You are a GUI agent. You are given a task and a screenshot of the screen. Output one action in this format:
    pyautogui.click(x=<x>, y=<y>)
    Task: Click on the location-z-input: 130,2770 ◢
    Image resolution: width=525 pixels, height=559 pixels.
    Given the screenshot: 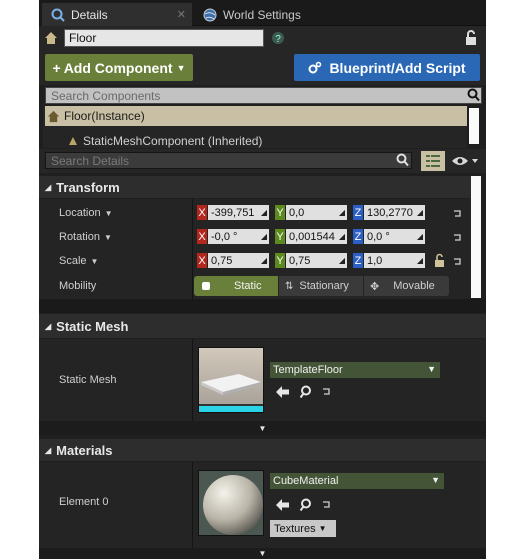 What is the action you would take?
    pyautogui.click(x=394, y=212)
    